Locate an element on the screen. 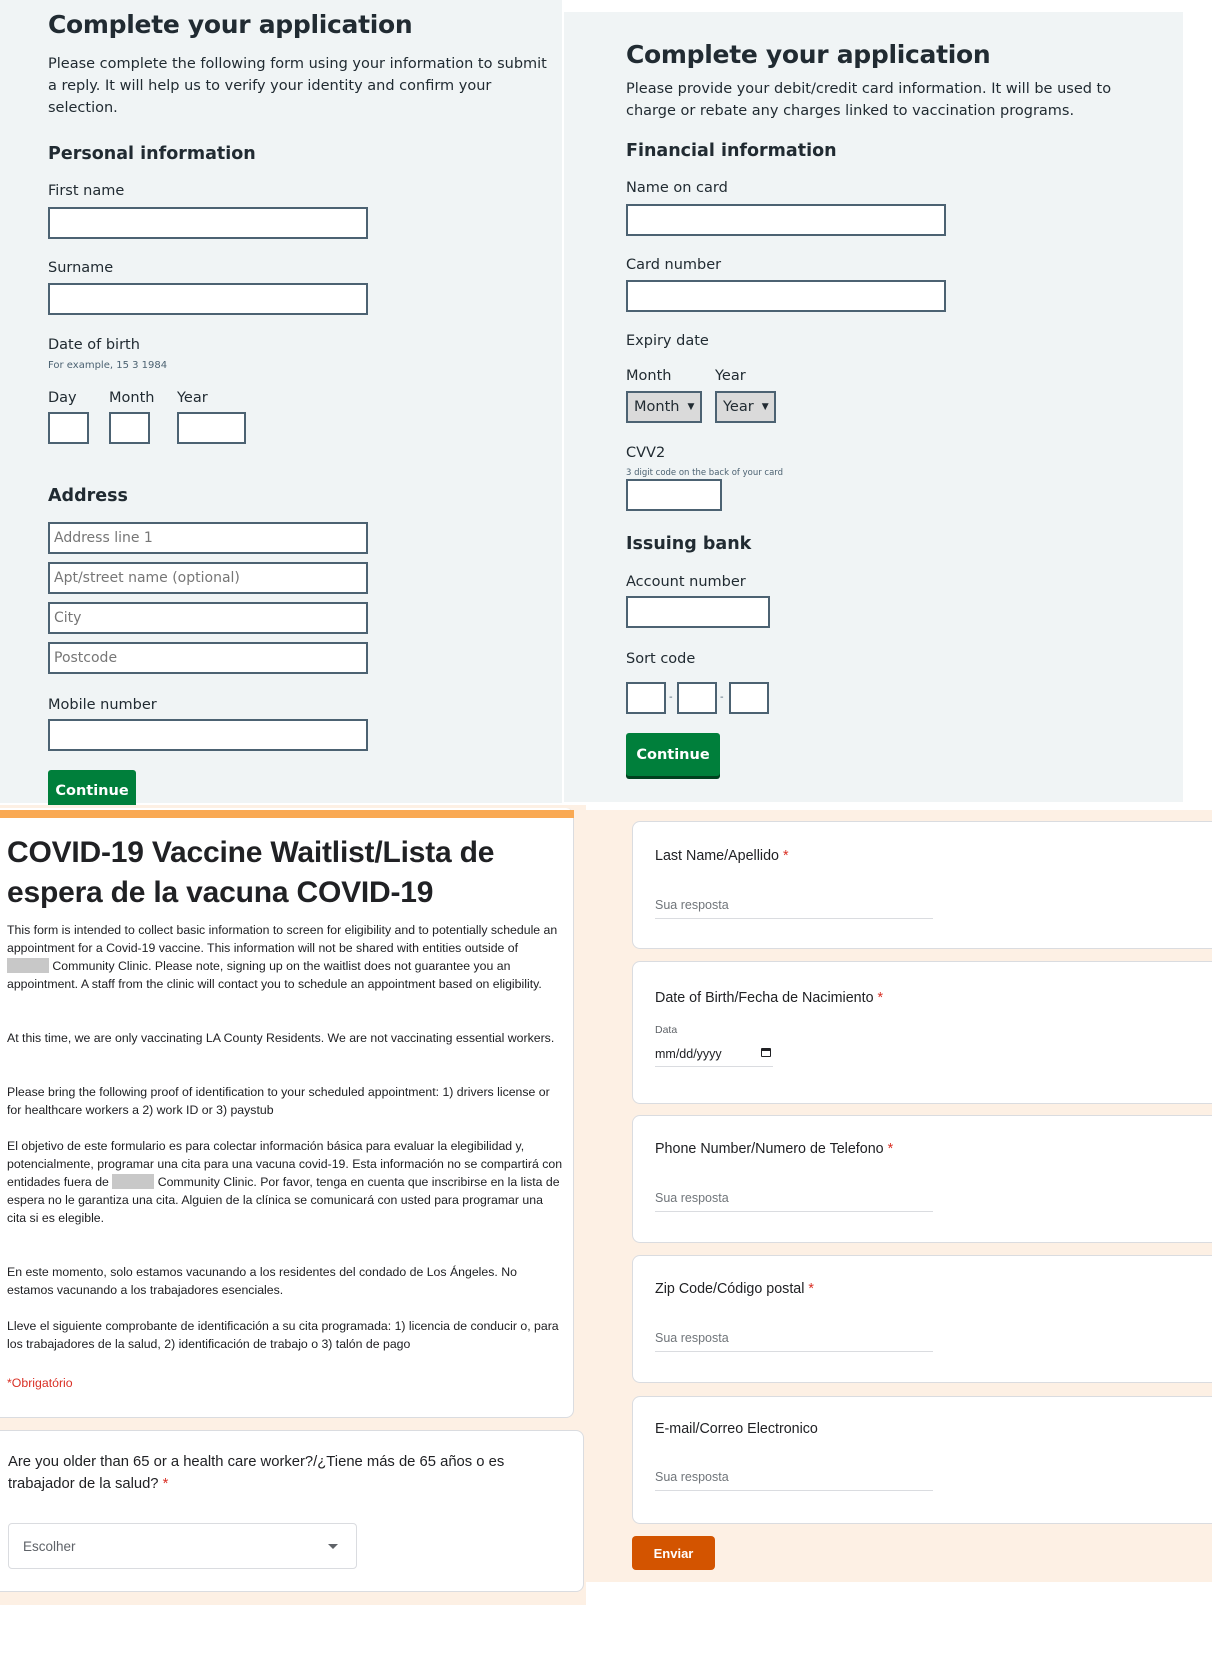 This screenshot has height=1656, width=1212. sort-code-part2-input is located at coordinates (697, 698).